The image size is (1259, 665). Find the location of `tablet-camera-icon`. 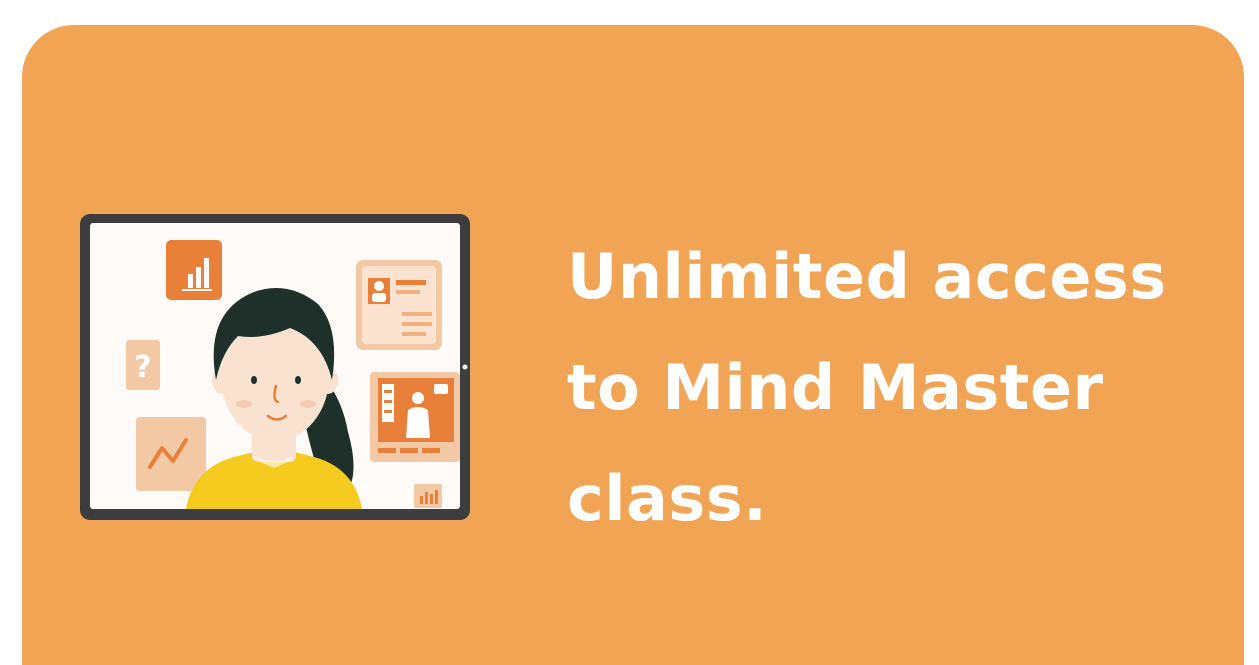

tablet-camera-icon is located at coordinates (465, 367).